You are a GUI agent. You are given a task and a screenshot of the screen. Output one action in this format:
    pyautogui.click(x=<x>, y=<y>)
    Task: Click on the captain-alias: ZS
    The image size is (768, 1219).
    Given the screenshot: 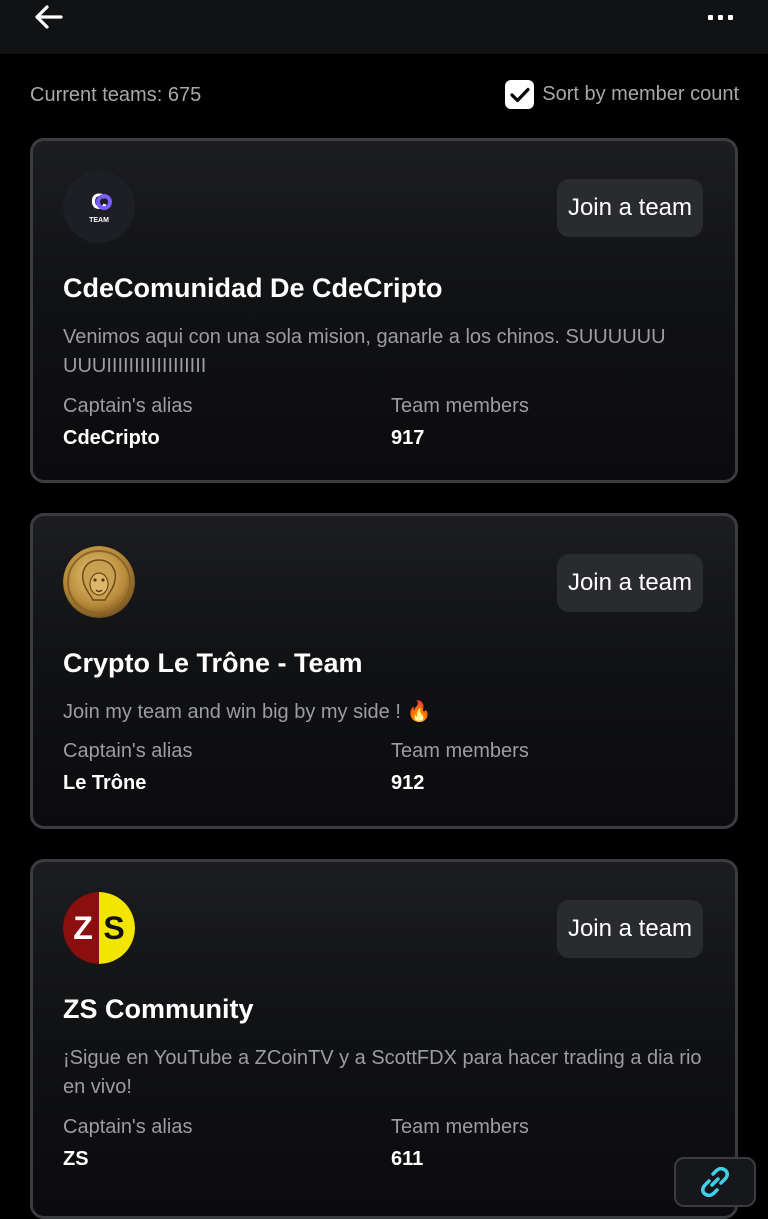 What is the action you would take?
    pyautogui.click(x=76, y=1159)
    